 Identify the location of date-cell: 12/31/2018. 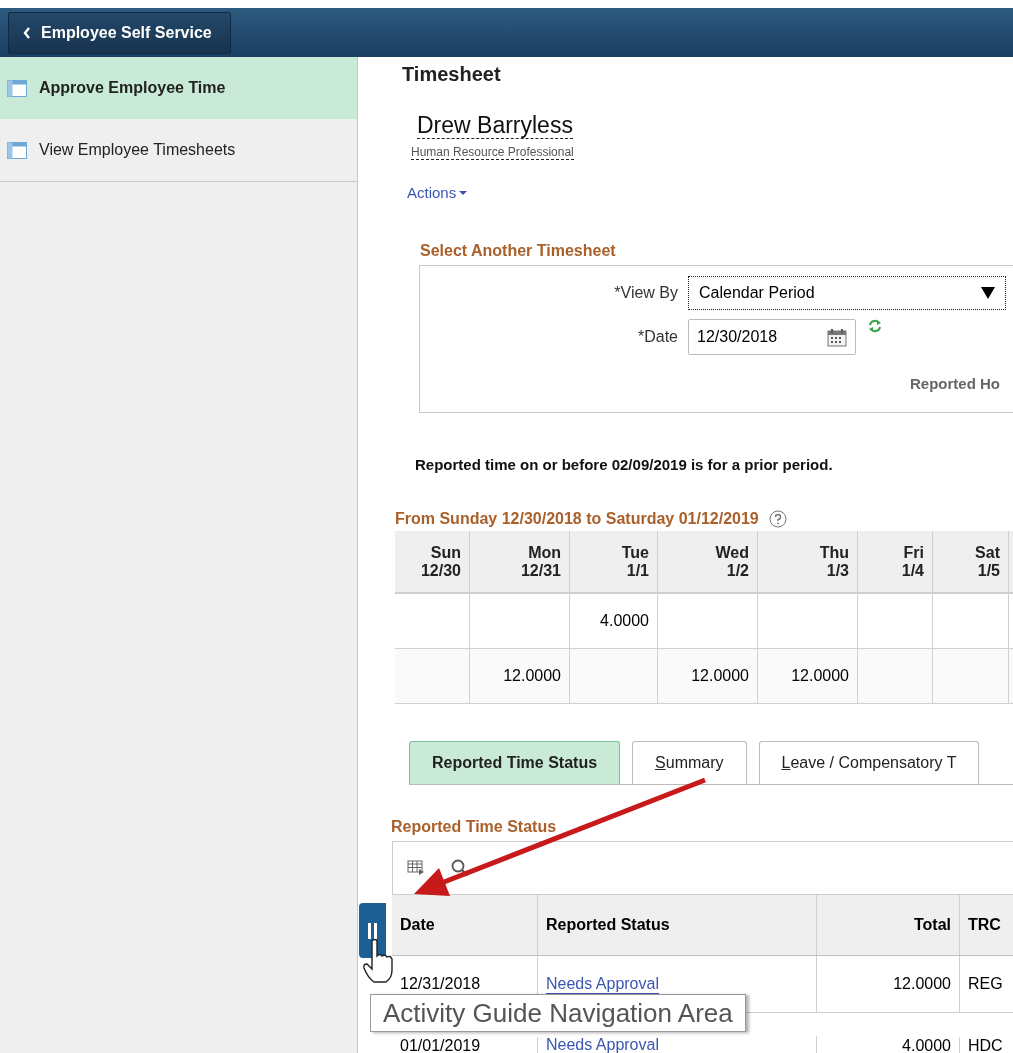
(440, 984).